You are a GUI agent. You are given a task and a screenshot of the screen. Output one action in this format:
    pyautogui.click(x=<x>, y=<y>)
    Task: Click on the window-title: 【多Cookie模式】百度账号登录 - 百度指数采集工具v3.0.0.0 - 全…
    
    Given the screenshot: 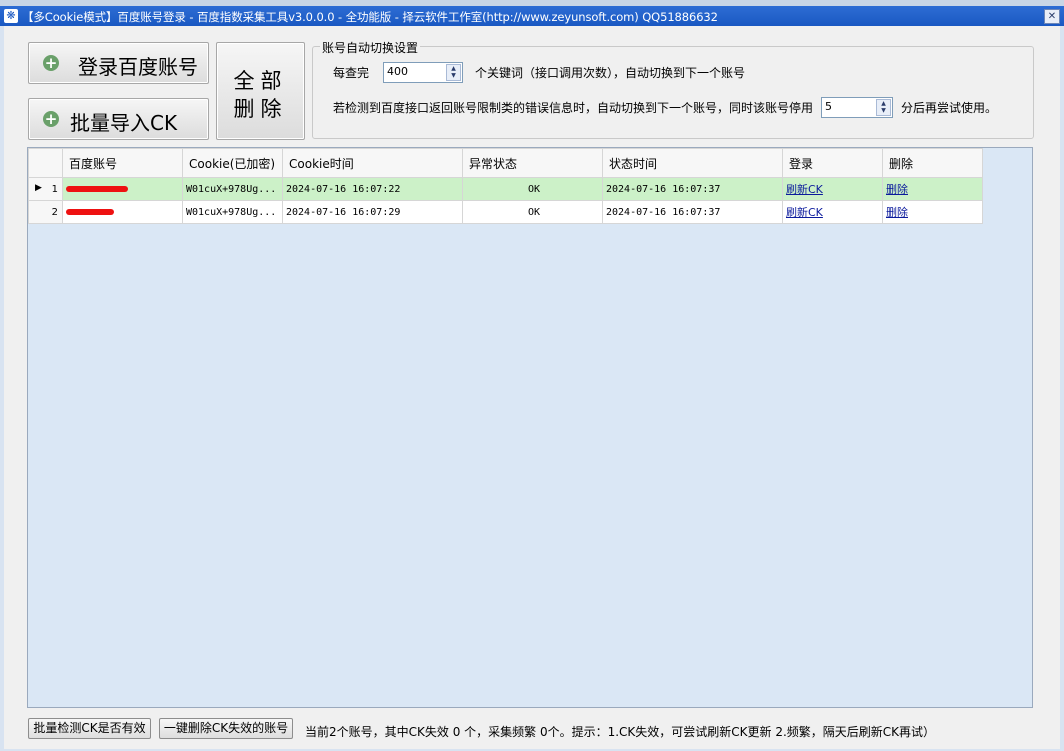 What is the action you would take?
    pyautogui.click(x=370, y=17)
    